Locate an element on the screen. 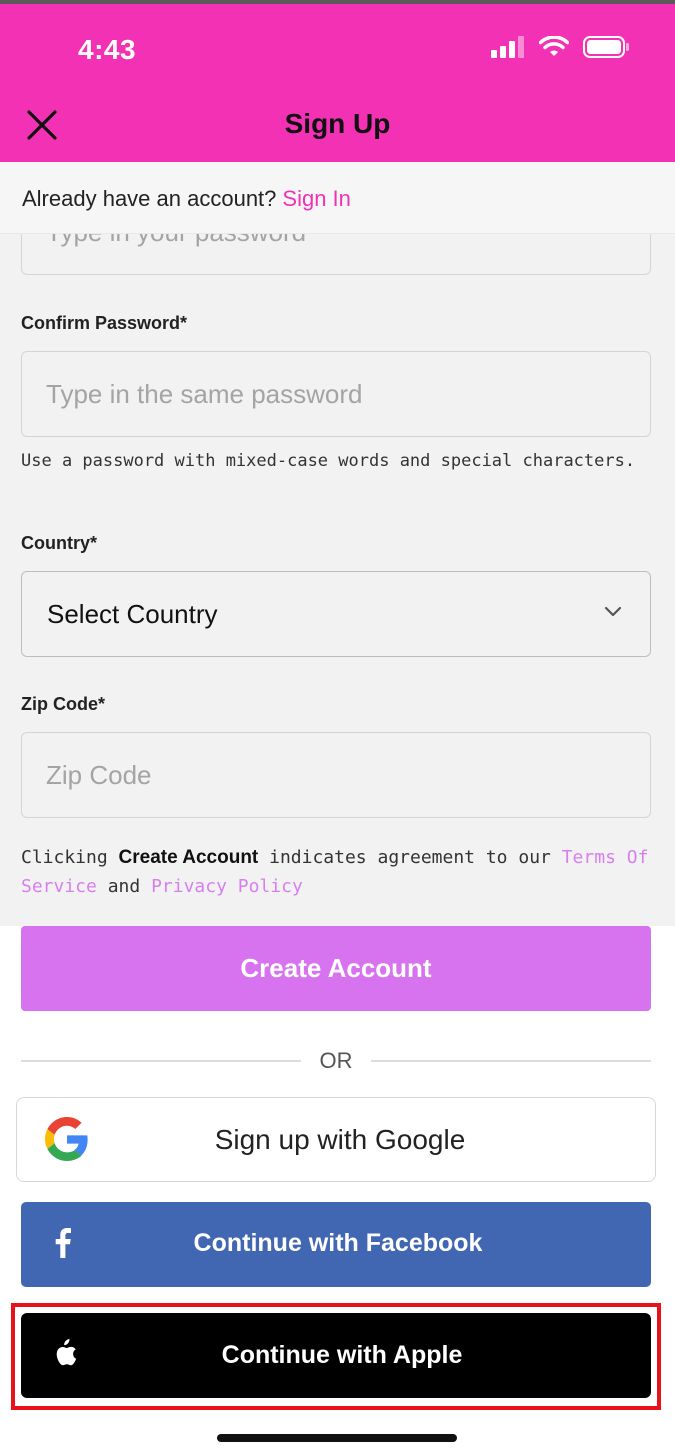  facebook-continue-button: Continue with Facebook is located at coordinates (336, 1244).